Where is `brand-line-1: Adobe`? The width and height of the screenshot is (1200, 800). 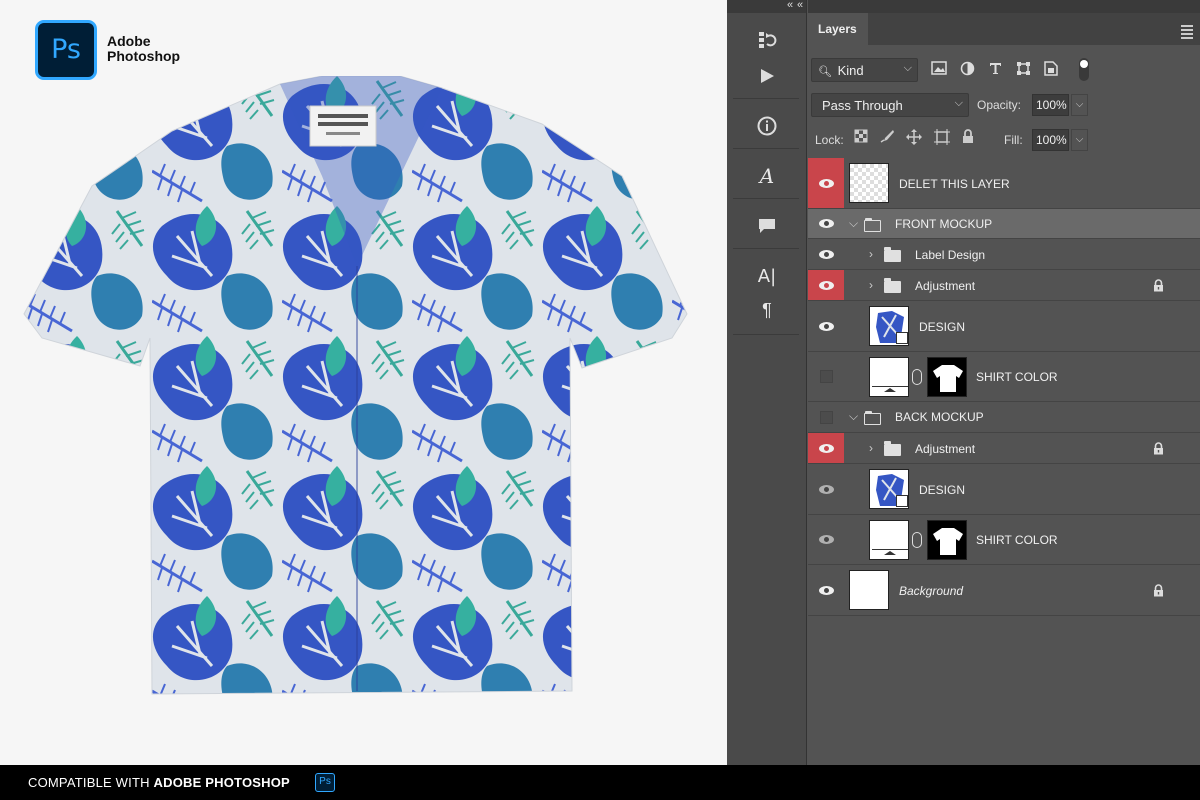
brand-line-1: Adobe is located at coordinates (129, 41).